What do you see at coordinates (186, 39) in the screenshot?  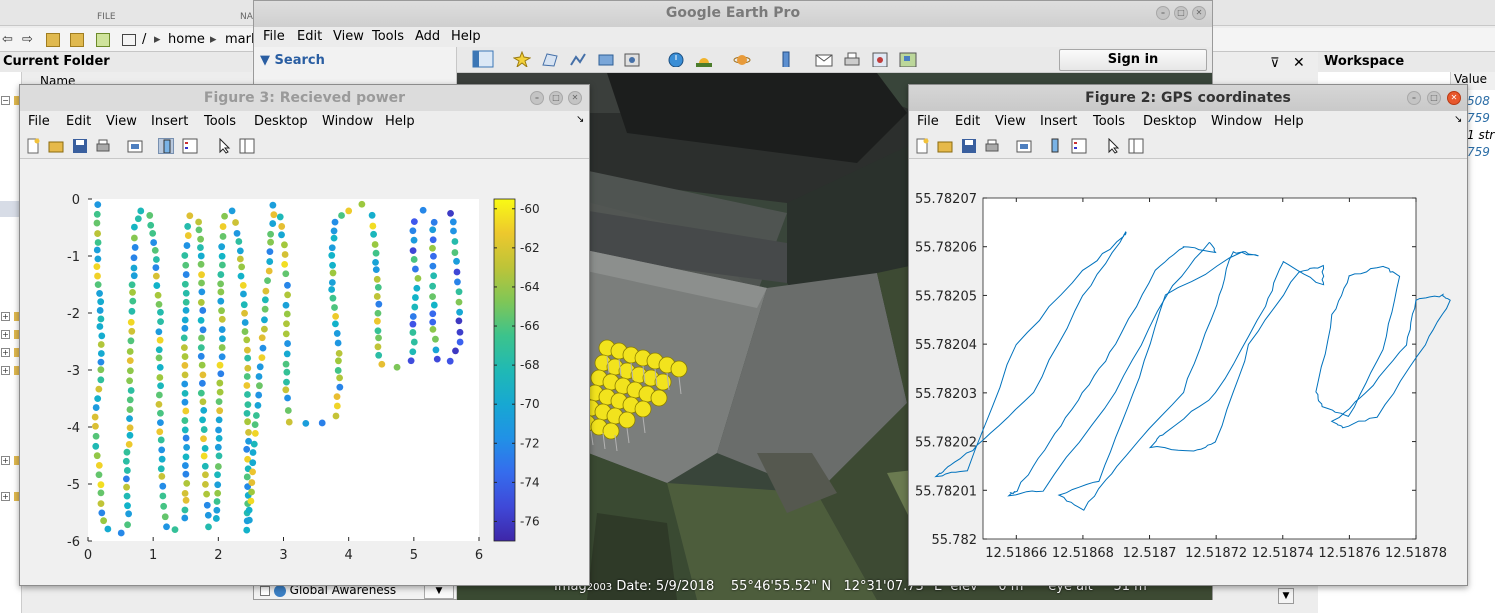 I see `path-home: home` at bounding box center [186, 39].